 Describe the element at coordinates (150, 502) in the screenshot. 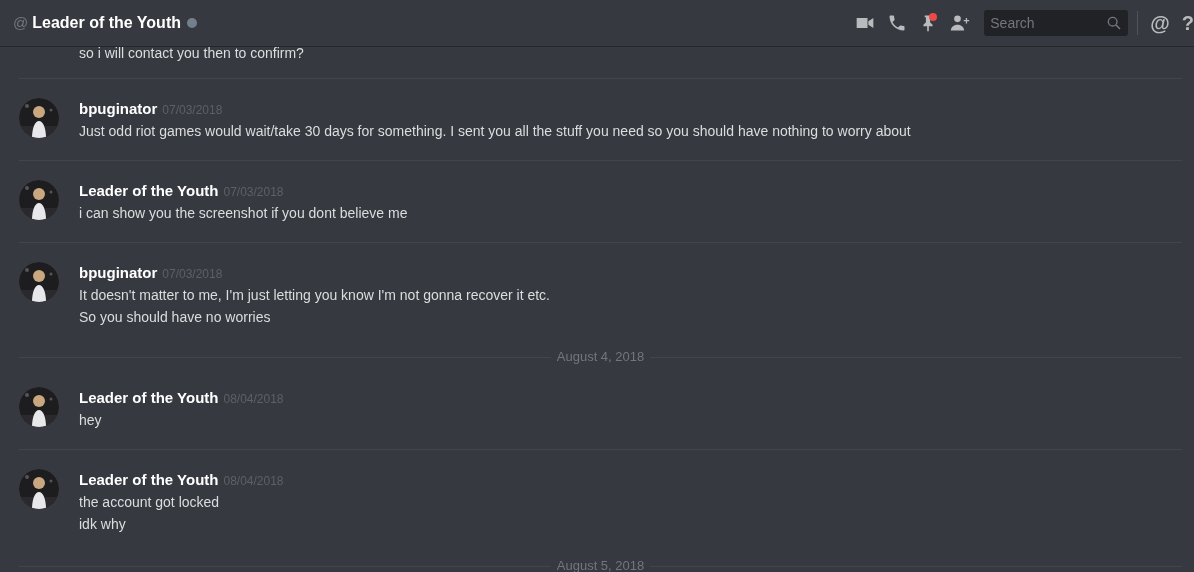

I see `message-text: the account got locked` at that location.